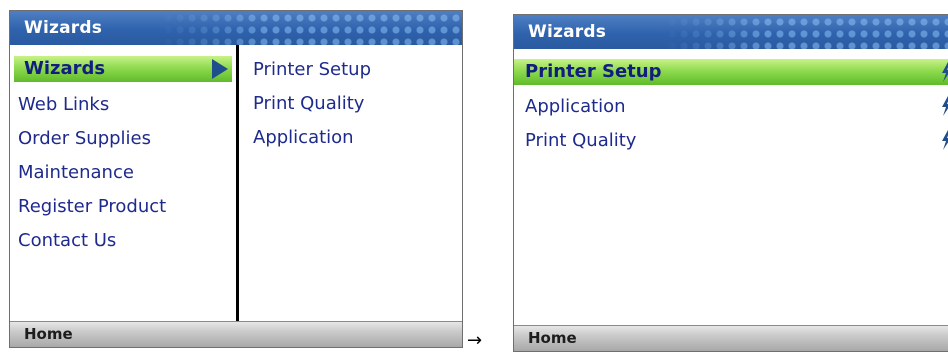 The width and height of the screenshot is (948, 352). What do you see at coordinates (575, 106) in the screenshot?
I see `list-item-application: Application` at bounding box center [575, 106].